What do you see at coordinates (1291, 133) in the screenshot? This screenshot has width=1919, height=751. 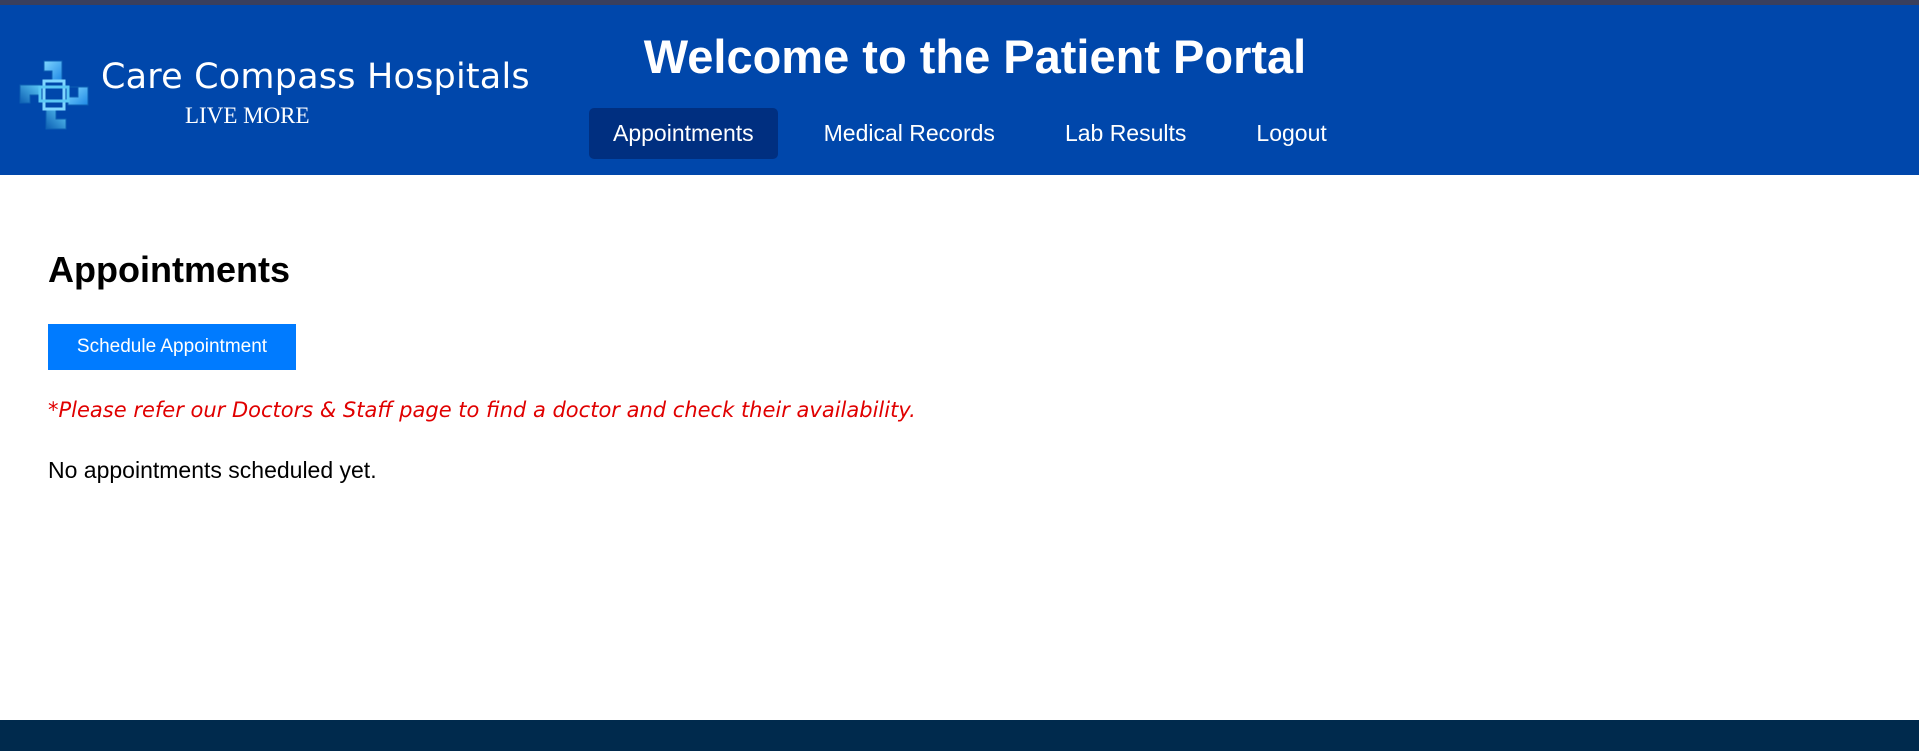 I see `nav-item-logout: Logout` at bounding box center [1291, 133].